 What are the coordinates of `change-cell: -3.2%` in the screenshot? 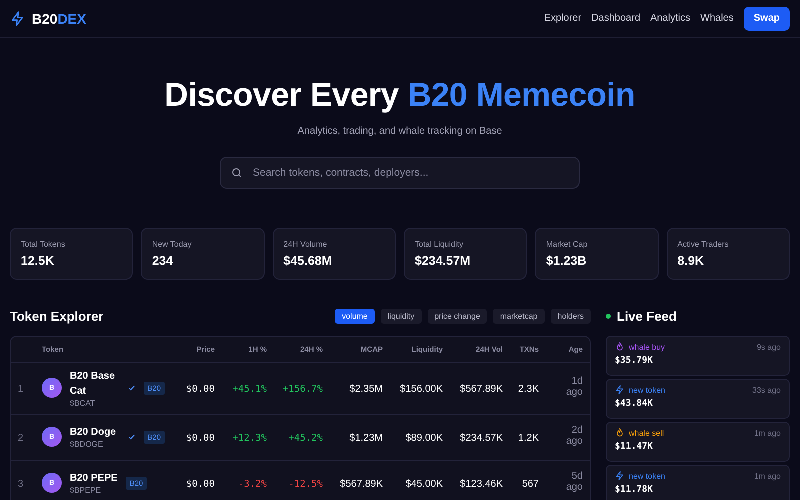 It's located at (252, 484).